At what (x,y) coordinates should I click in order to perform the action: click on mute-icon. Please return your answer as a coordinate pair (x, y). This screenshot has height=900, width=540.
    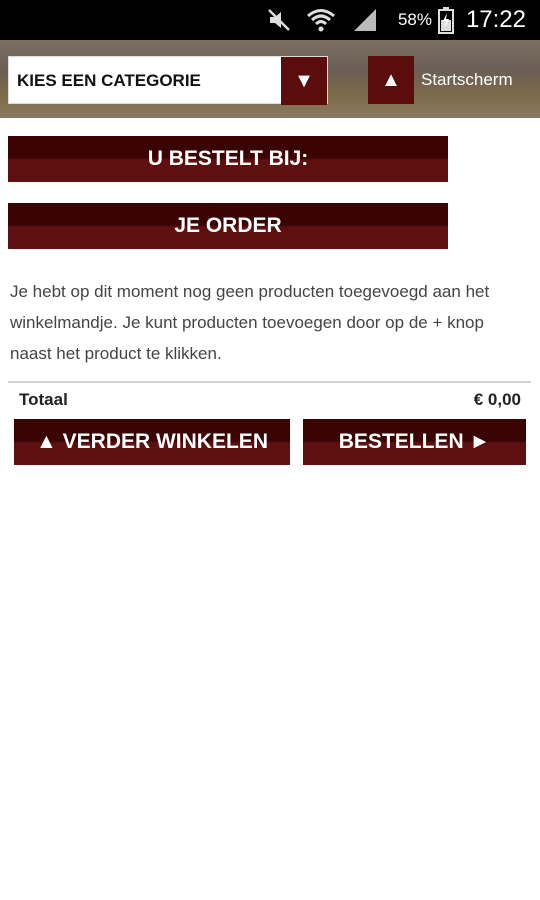
    Looking at the image, I should click on (279, 20).